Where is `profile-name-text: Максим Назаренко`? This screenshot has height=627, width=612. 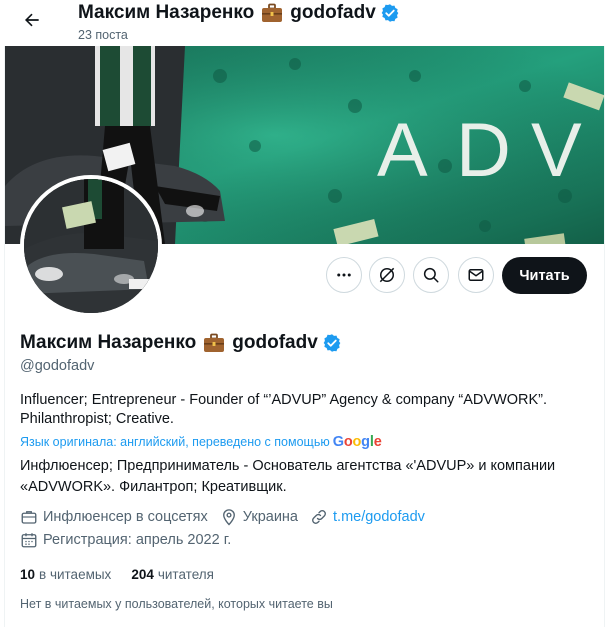 profile-name-text: Максим Назаренко is located at coordinates (108, 342).